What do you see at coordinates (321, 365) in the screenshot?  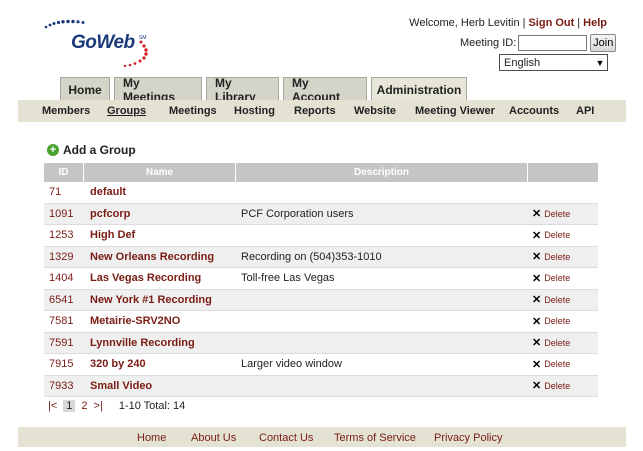 I see `table-row: 7915 320 by 240 Larger video window ✕ Delete` at bounding box center [321, 365].